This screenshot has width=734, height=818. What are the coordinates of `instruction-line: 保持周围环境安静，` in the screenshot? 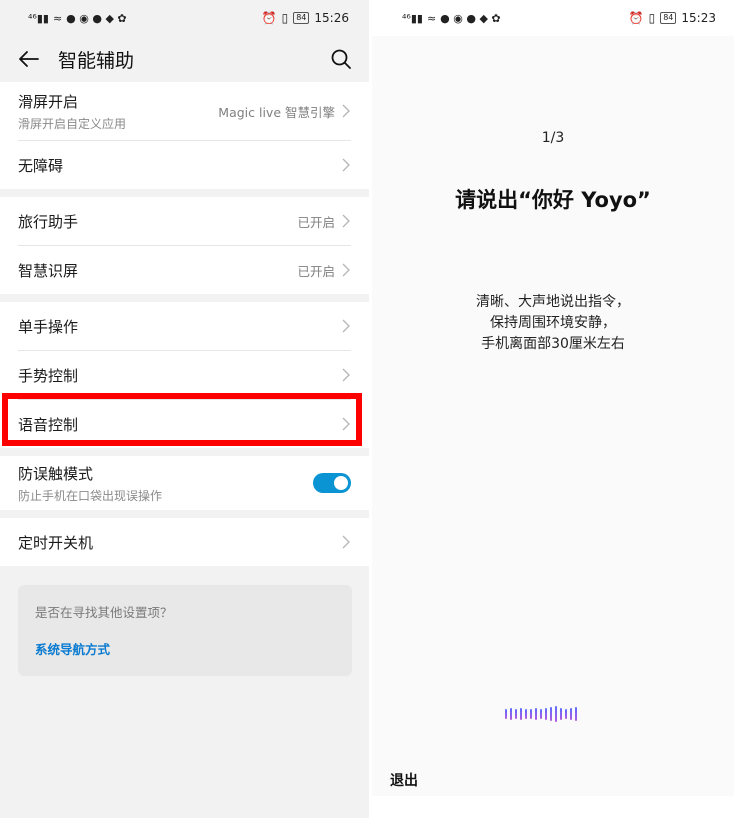 It's located at (553, 323).